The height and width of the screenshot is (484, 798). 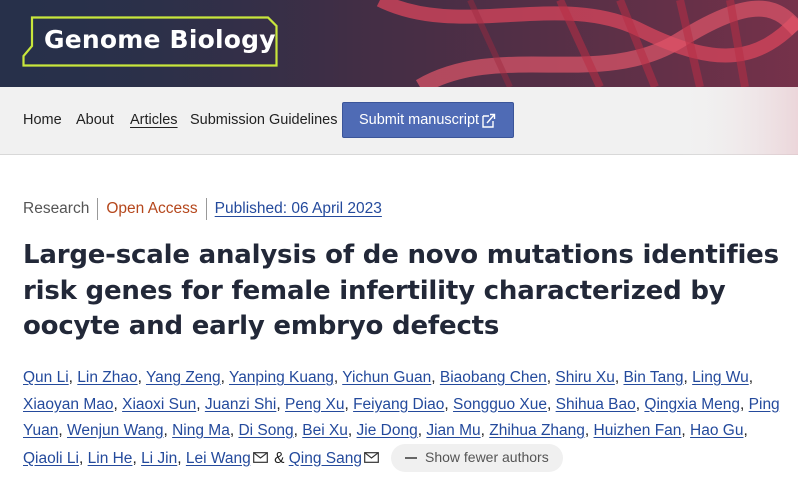 What do you see at coordinates (419, 120) in the screenshot?
I see `submit-button-label: Submit manuscript` at bounding box center [419, 120].